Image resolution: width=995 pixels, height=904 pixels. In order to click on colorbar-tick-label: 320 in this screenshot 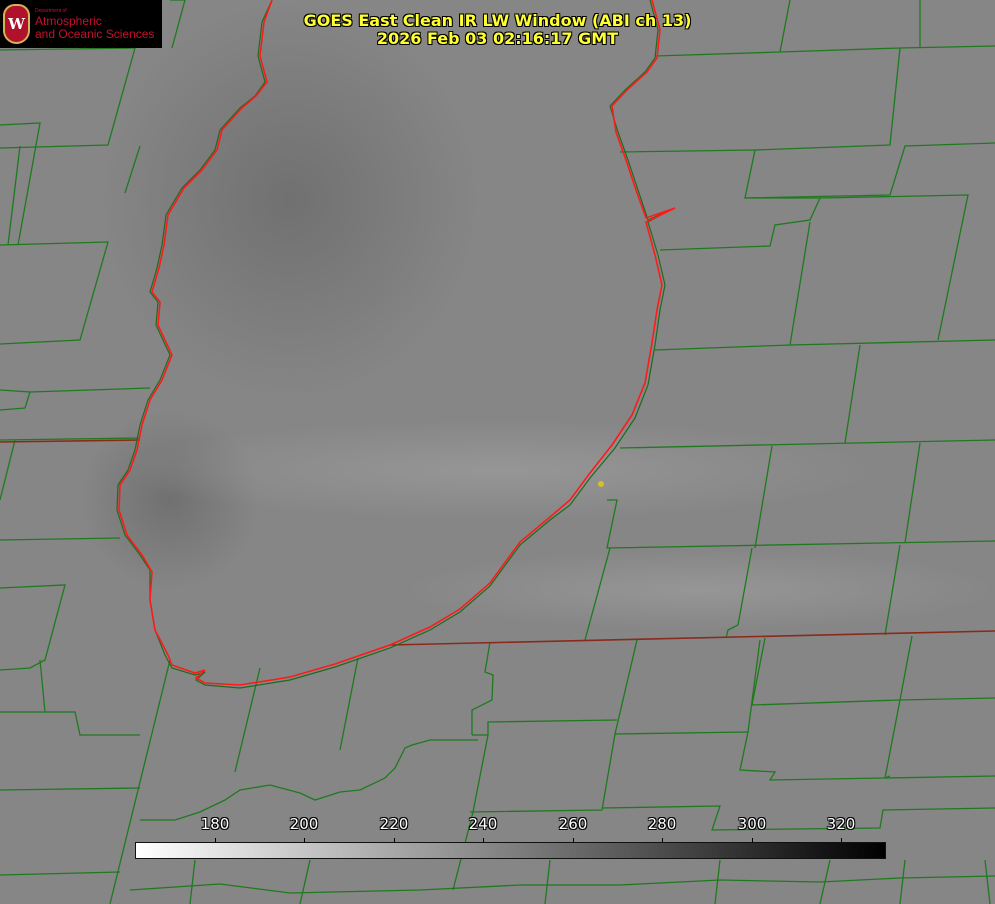, I will do `click(841, 824)`.